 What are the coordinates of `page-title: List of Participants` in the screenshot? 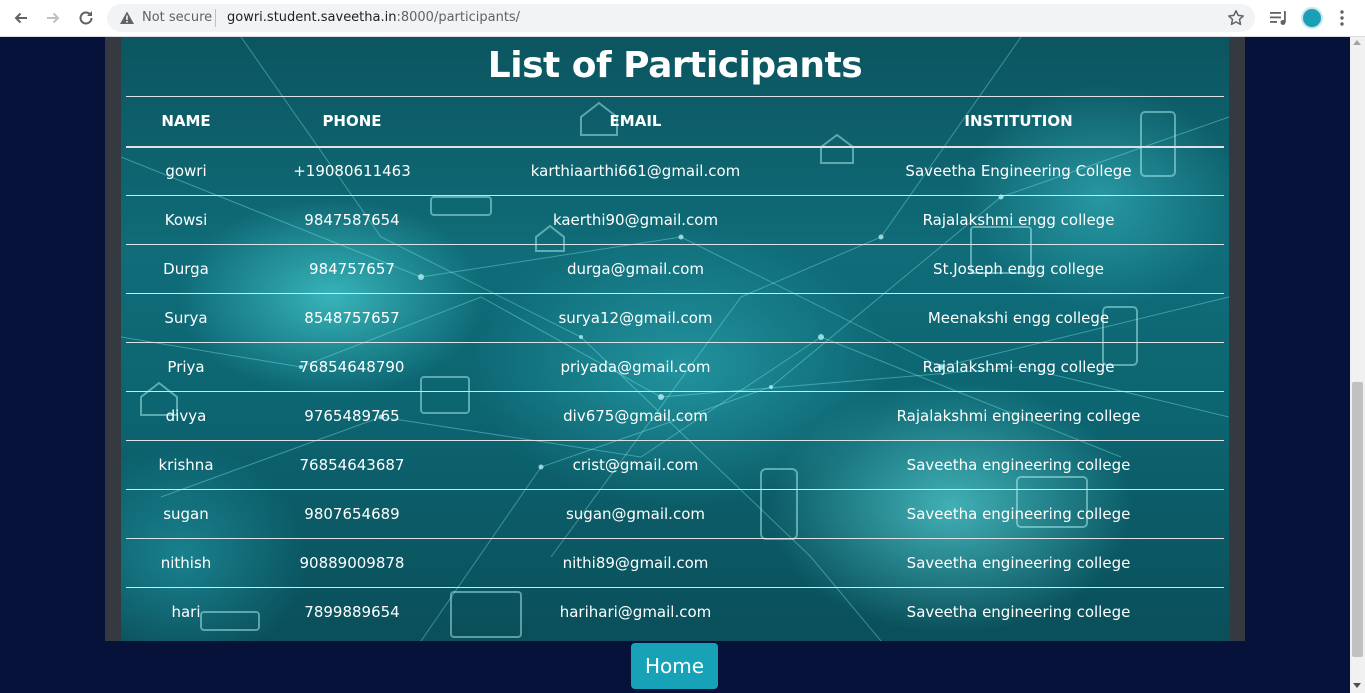 It's located at (675, 65).